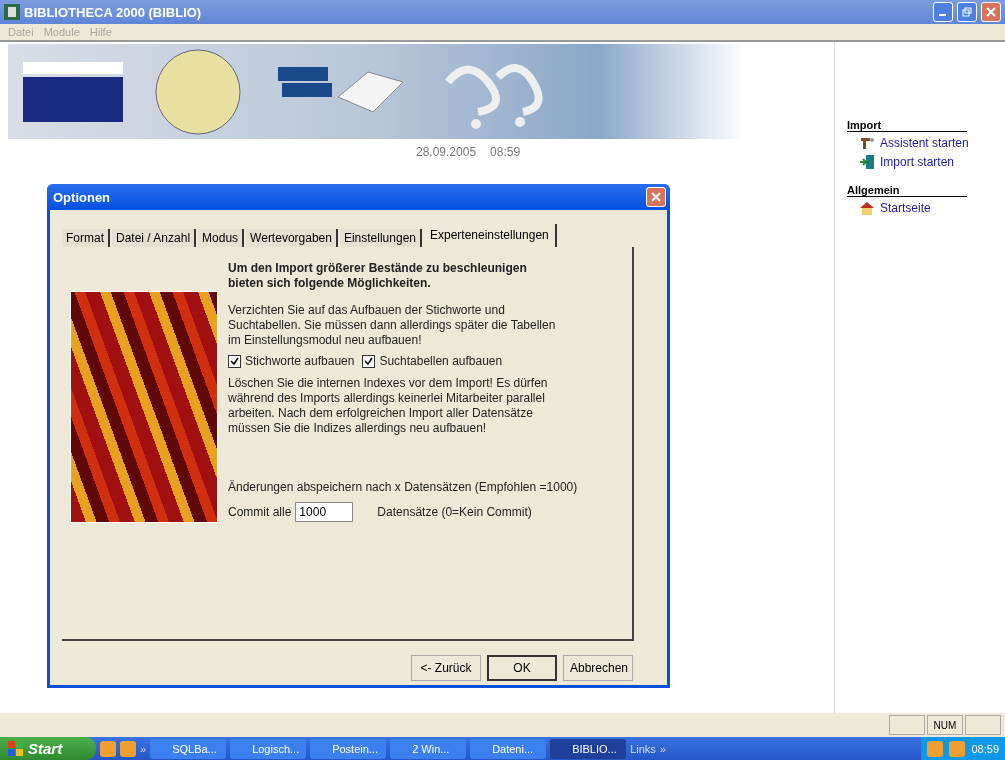 Image resolution: width=1005 pixels, height=760 pixels. Describe the element at coordinates (392, 325) in the screenshot. I see `paragraph: Verzichten Sie auf das Aufbauen der Stichworte und Suchtabellen. Sie müssen dann allerdings später die Tabellen im Einstellungsmodul neu aufbauen!` at that location.